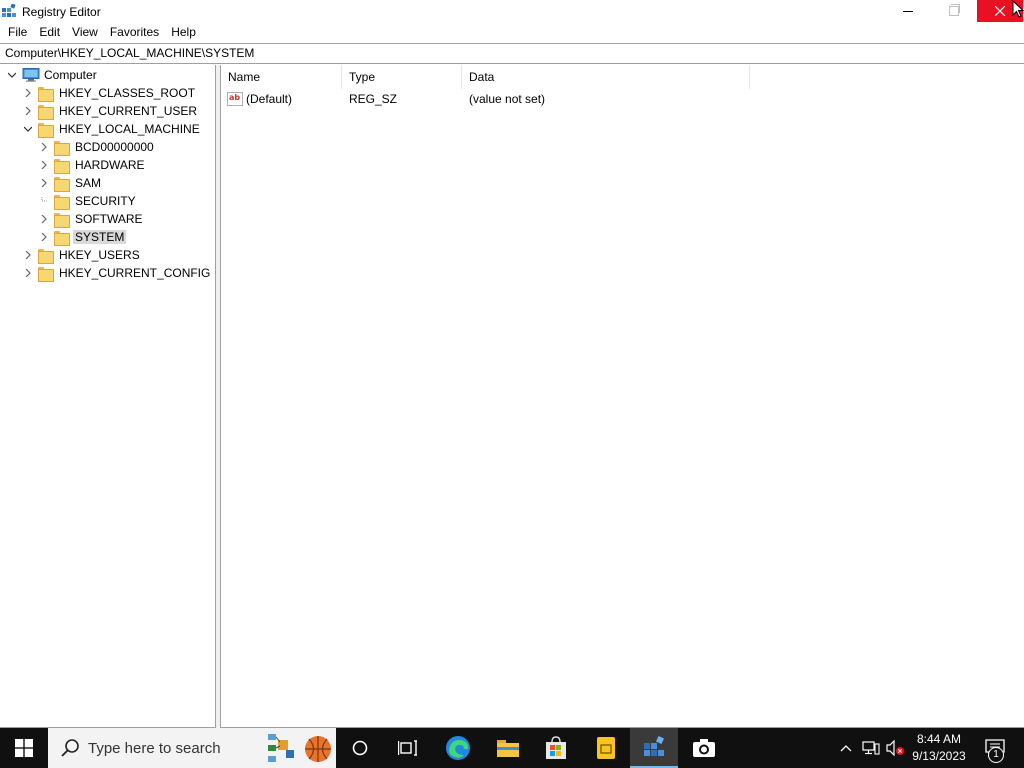 Image resolution: width=1024 pixels, height=768 pixels. Describe the element at coordinates (17, 32) in the screenshot. I see `menu-file: File` at that location.